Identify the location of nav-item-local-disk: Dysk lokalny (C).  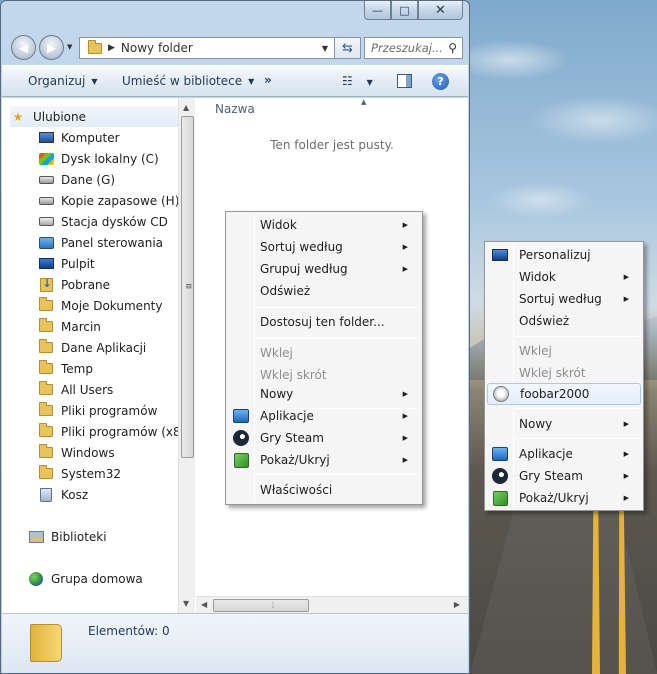
(98, 158).